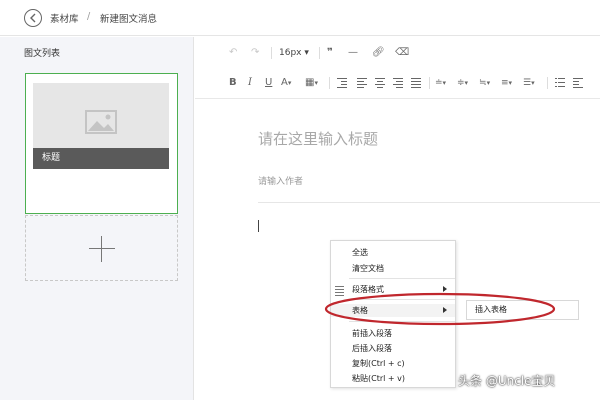 The width and height of the screenshot is (600, 400). I want to click on card-title: 标题, so click(101, 158).